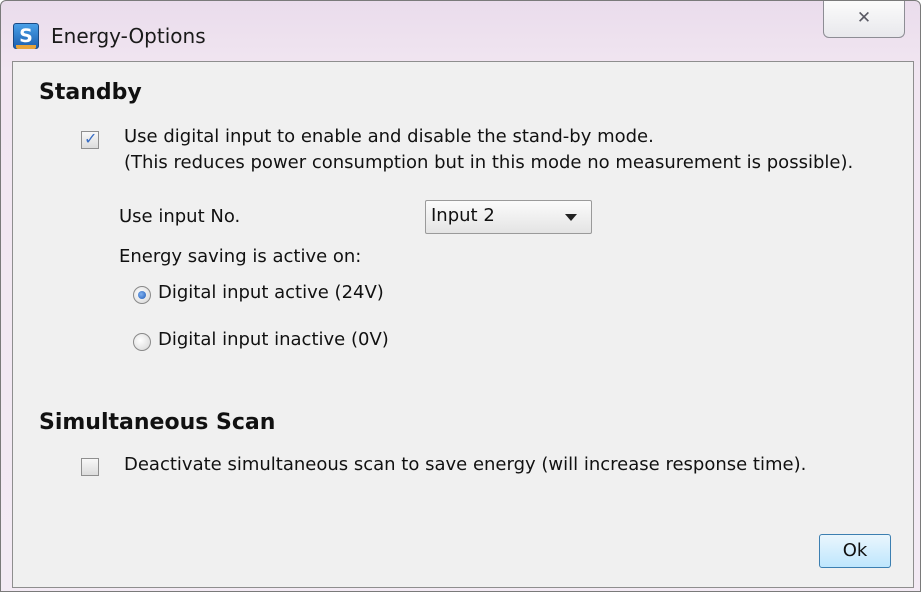 Image resolution: width=923 pixels, height=594 pixels. Describe the element at coordinates (142, 342) in the screenshot. I see `radio-digital-inactive` at that location.